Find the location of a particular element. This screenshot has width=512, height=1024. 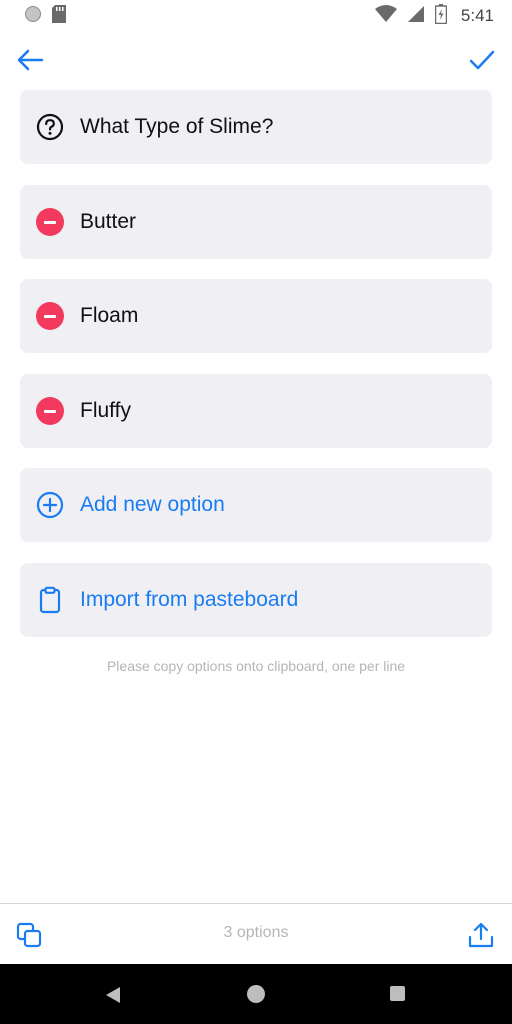

option-row: Butter is located at coordinates (256, 222).